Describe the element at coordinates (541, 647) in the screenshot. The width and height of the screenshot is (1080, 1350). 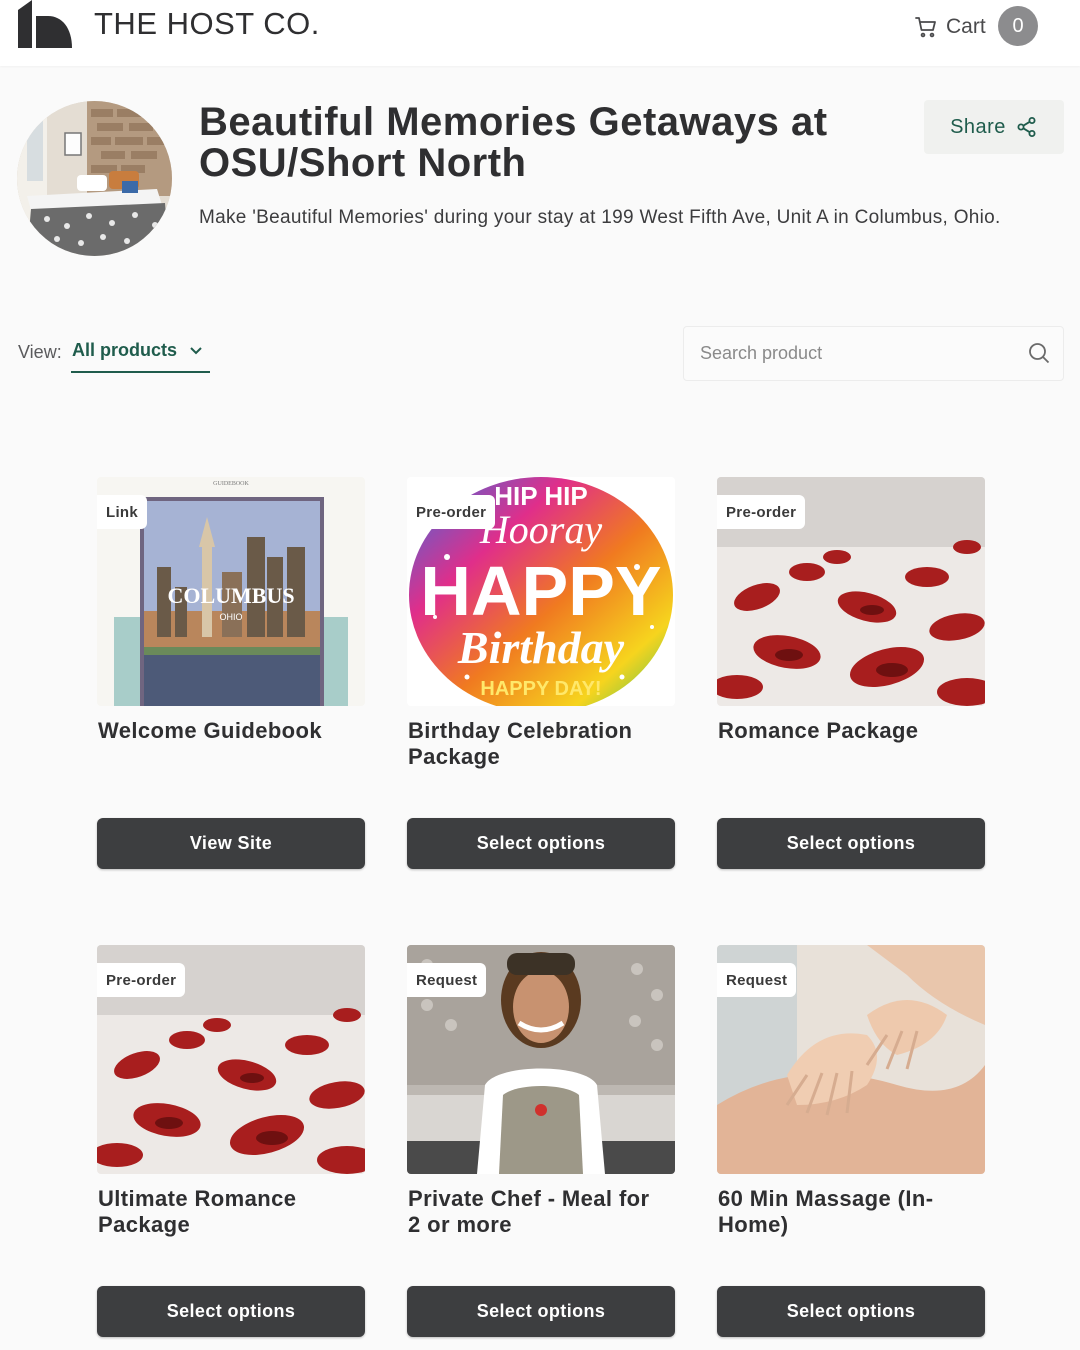
I see `balloon-birthday-text: Birthday` at that location.